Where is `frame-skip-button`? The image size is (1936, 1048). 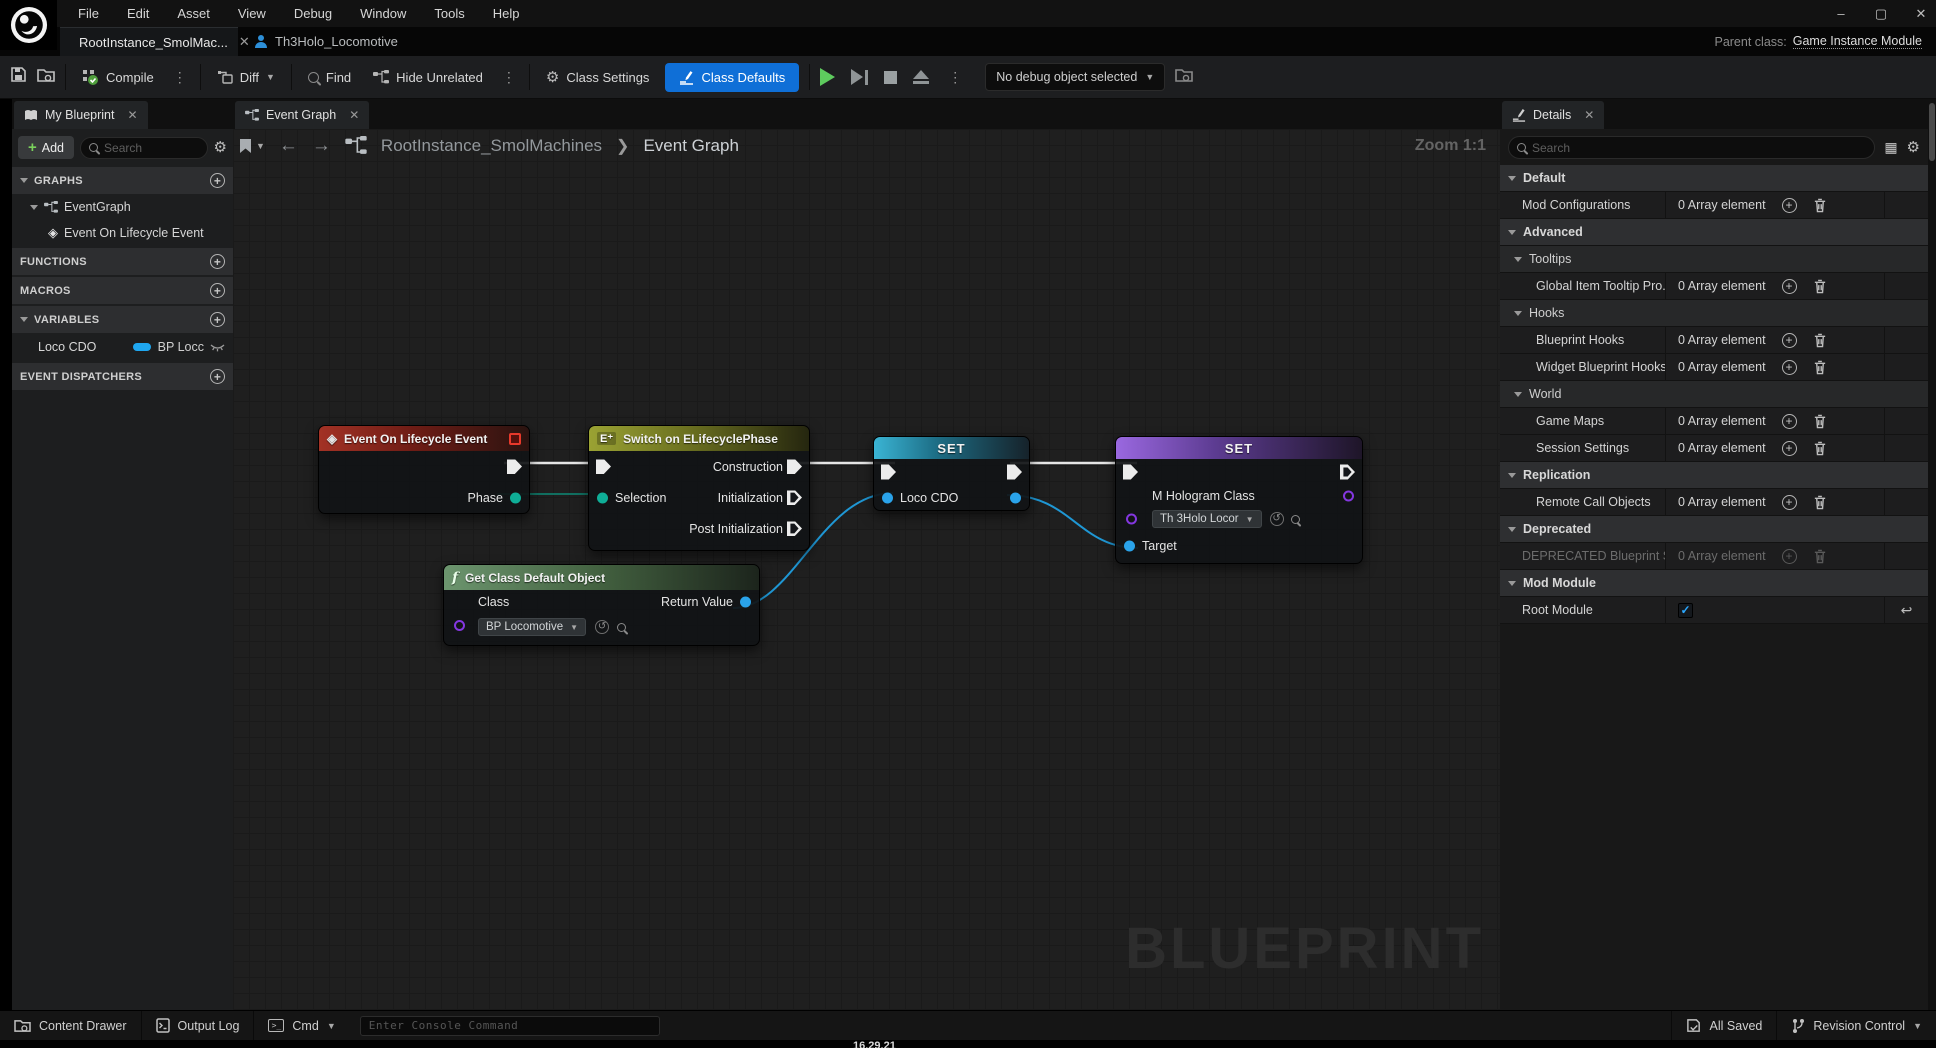
frame-skip-button is located at coordinates (860, 77).